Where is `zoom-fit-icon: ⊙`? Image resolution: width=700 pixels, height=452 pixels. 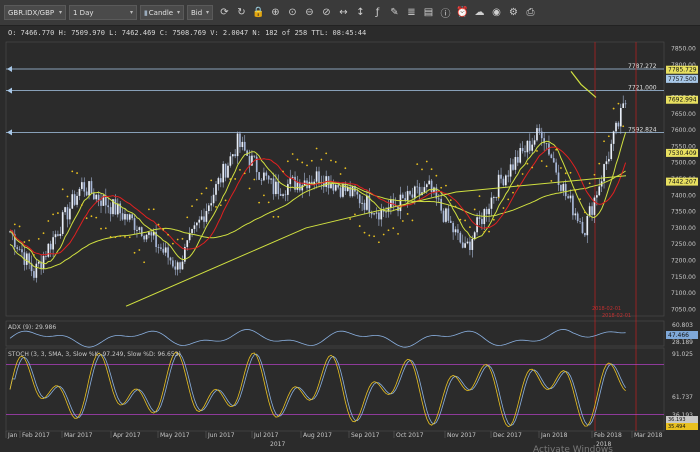 zoom-fit-icon: ⊙ is located at coordinates (292, 12).